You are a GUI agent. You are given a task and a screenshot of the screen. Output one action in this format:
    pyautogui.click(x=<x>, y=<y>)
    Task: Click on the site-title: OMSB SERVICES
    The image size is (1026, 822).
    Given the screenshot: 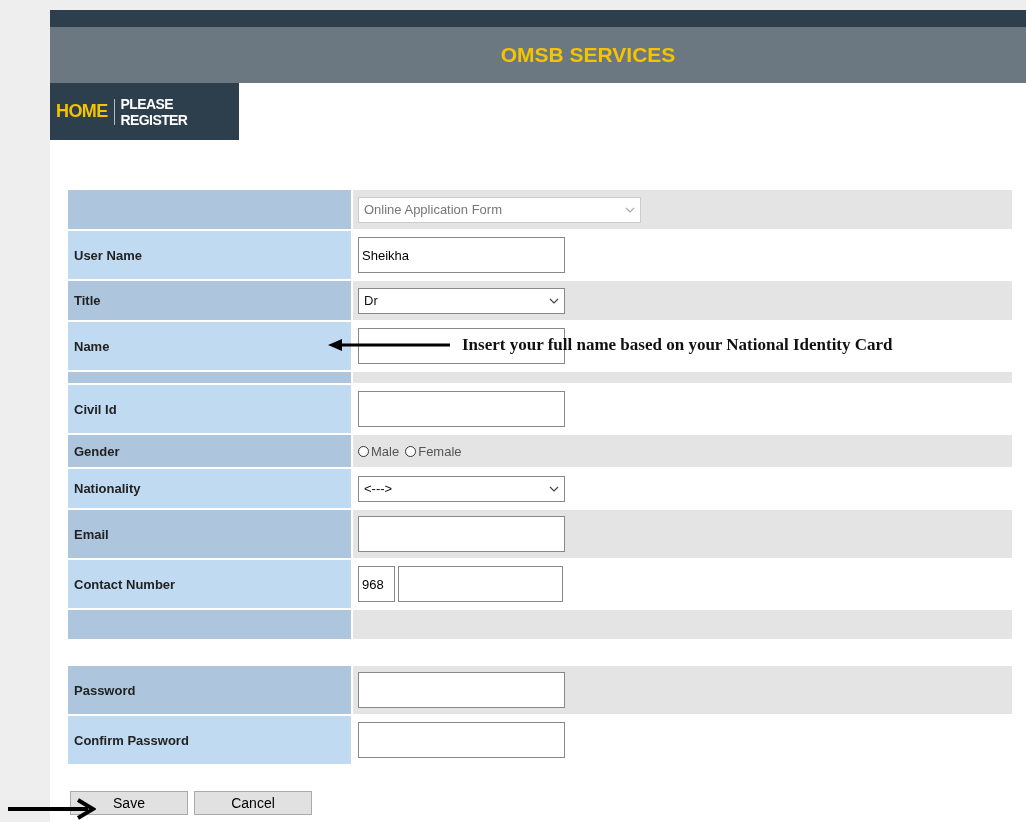 What is the action you would take?
    pyautogui.click(x=588, y=55)
    